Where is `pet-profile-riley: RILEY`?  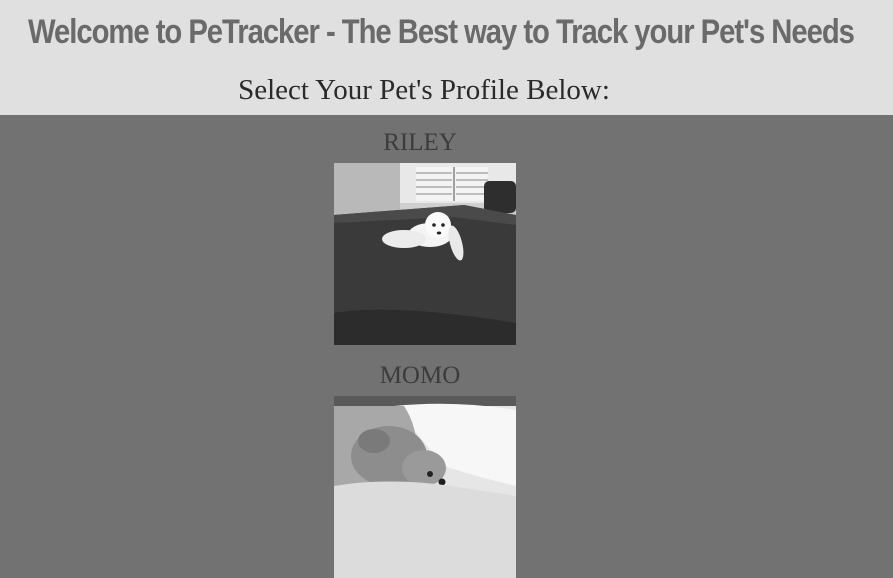
pet-profile-riley: RILEY is located at coordinates (425, 236).